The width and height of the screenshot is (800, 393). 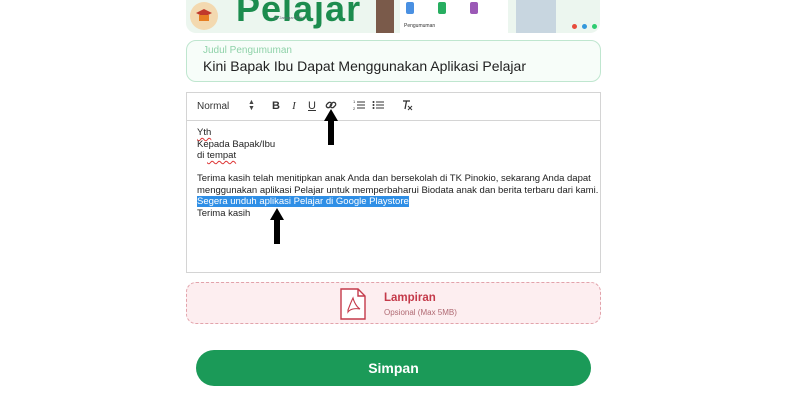 I want to click on bold-button: B, so click(x=276, y=106).